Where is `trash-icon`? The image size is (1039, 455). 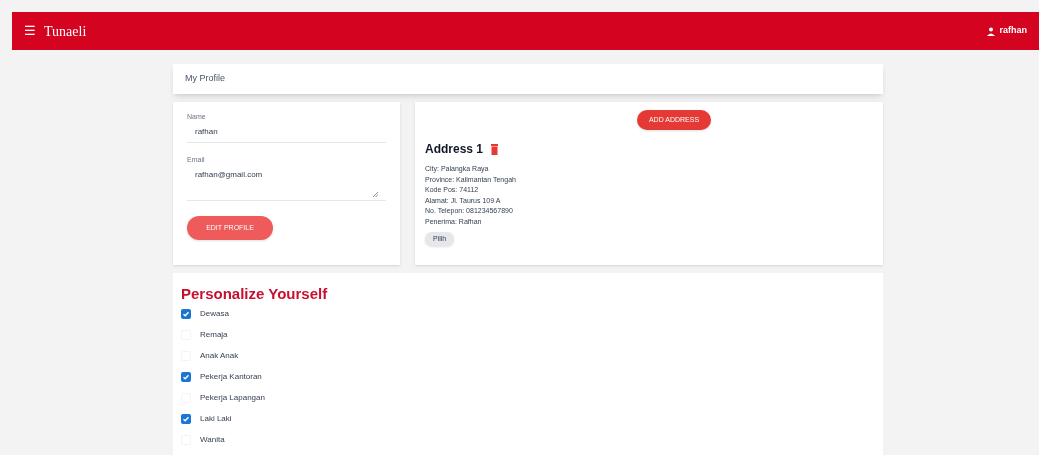
trash-icon is located at coordinates (495, 149).